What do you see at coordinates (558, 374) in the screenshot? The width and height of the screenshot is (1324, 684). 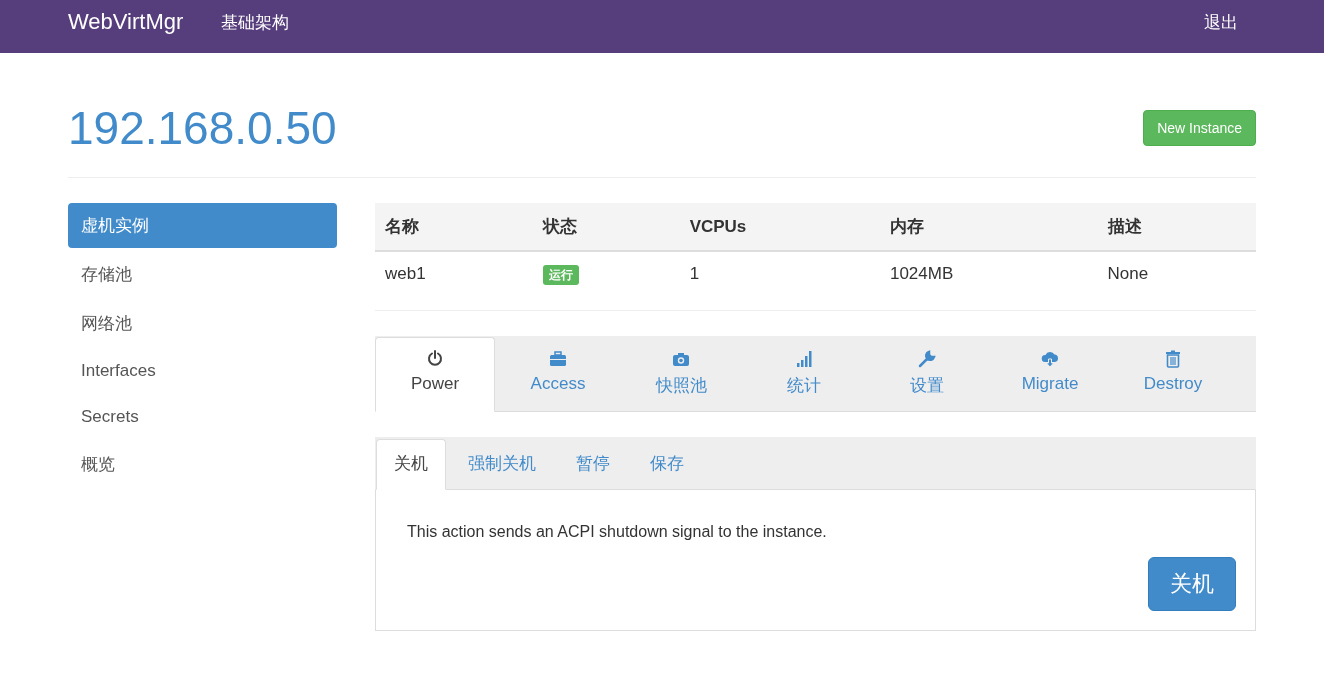 I see `action-tab: Access` at bounding box center [558, 374].